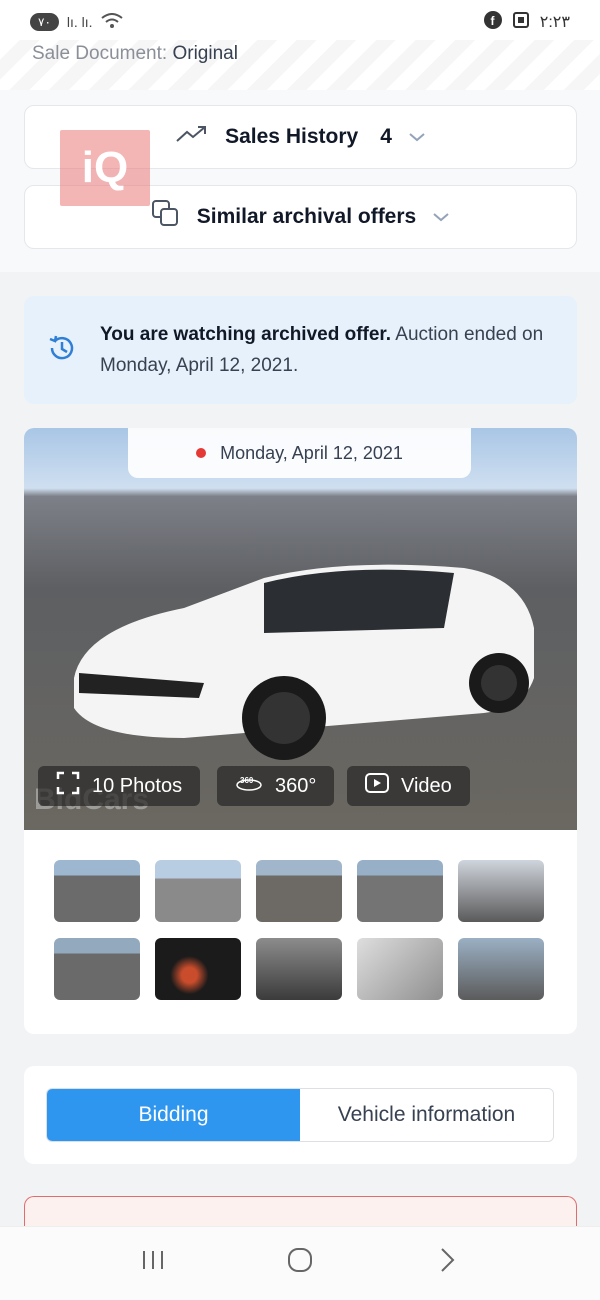 The height and width of the screenshot is (1300, 600). What do you see at coordinates (173, 1115) in the screenshot?
I see `tab-bidding: Bidding` at bounding box center [173, 1115].